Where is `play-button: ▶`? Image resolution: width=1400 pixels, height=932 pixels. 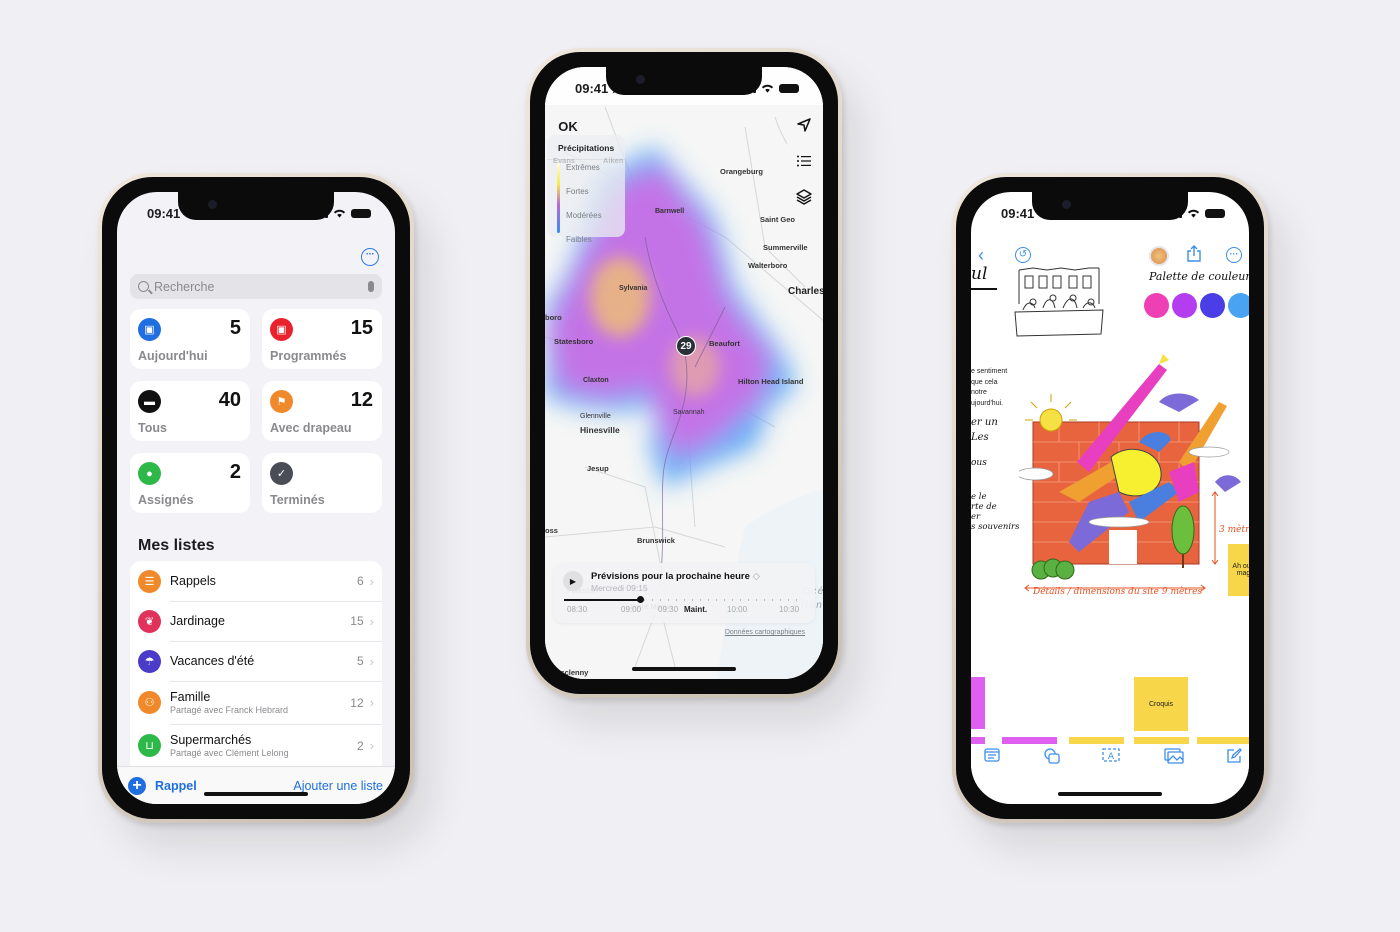 play-button: ▶ is located at coordinates (573, 581).